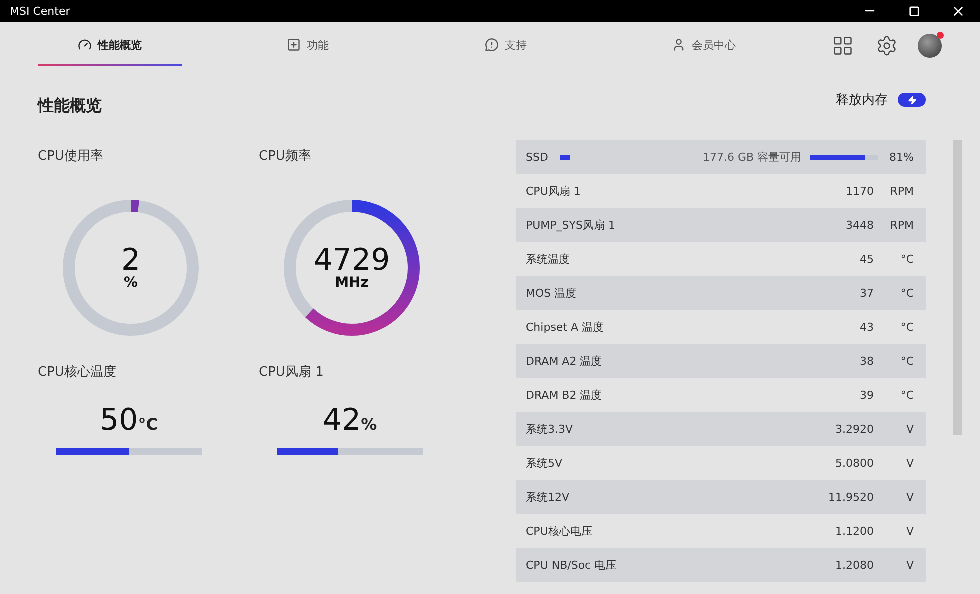 The image size is (980, 594). What do you see at coordinates (560, 531) in the screenshot?
I see `sensor-name: CPU核心电压` at bounding box center [560, 531].